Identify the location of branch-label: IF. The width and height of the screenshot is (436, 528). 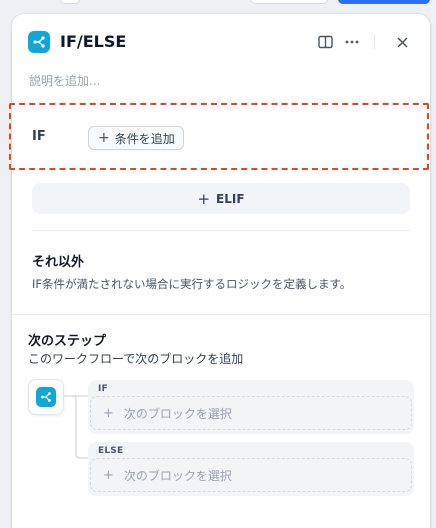
(103, 389).